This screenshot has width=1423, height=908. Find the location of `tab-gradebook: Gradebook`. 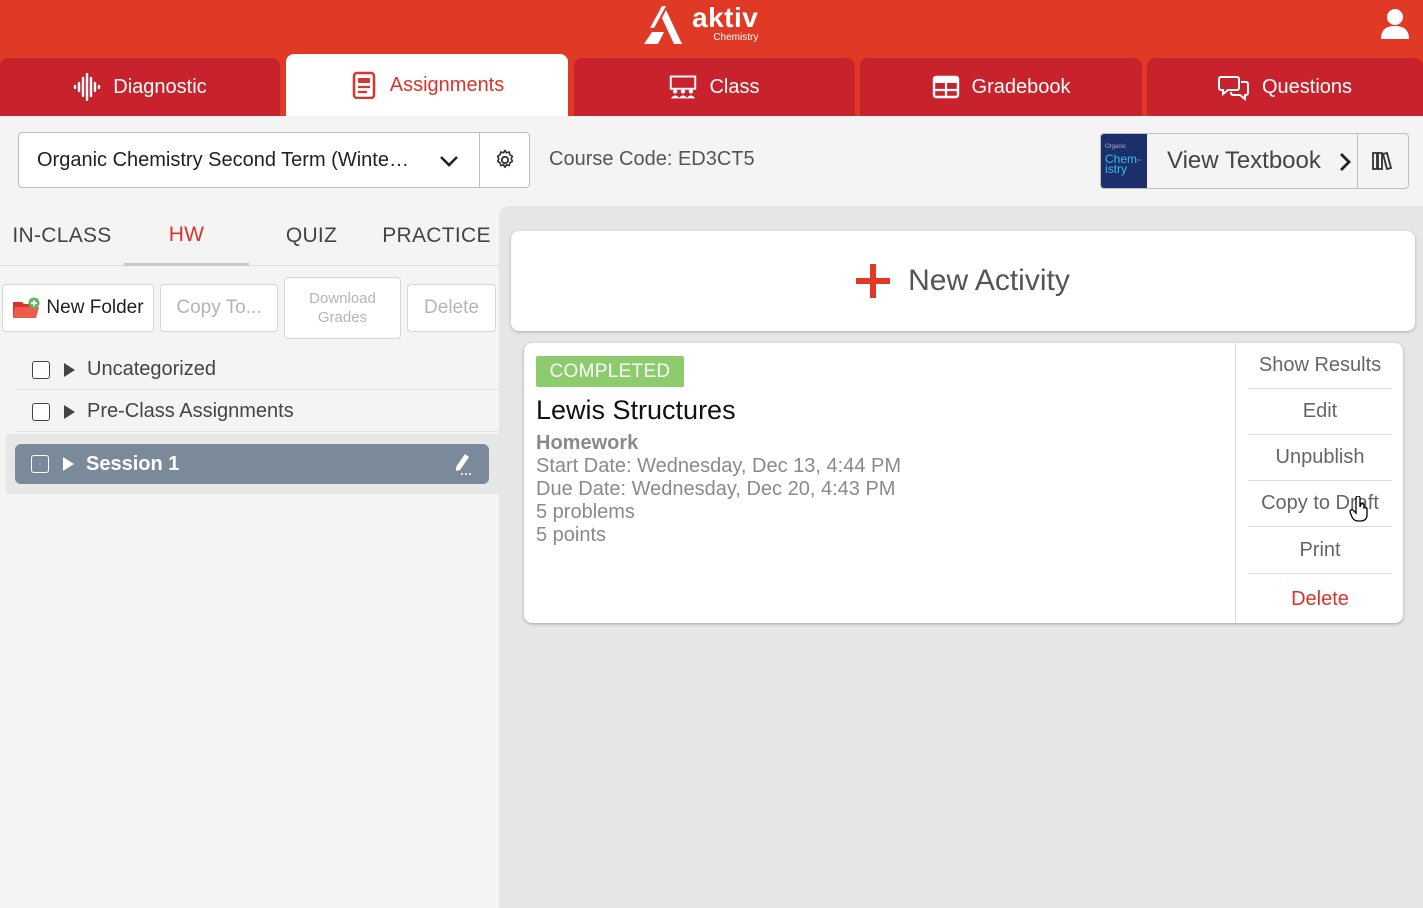

tab-gradebook: Gradebook is located at coordinates (1001, 87).